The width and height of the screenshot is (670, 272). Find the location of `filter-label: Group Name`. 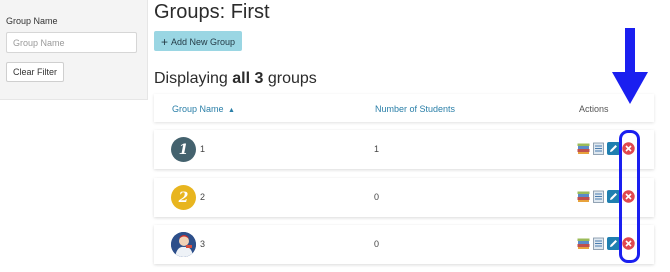

filter-label: Group Name is located at coordinates (32, 21).